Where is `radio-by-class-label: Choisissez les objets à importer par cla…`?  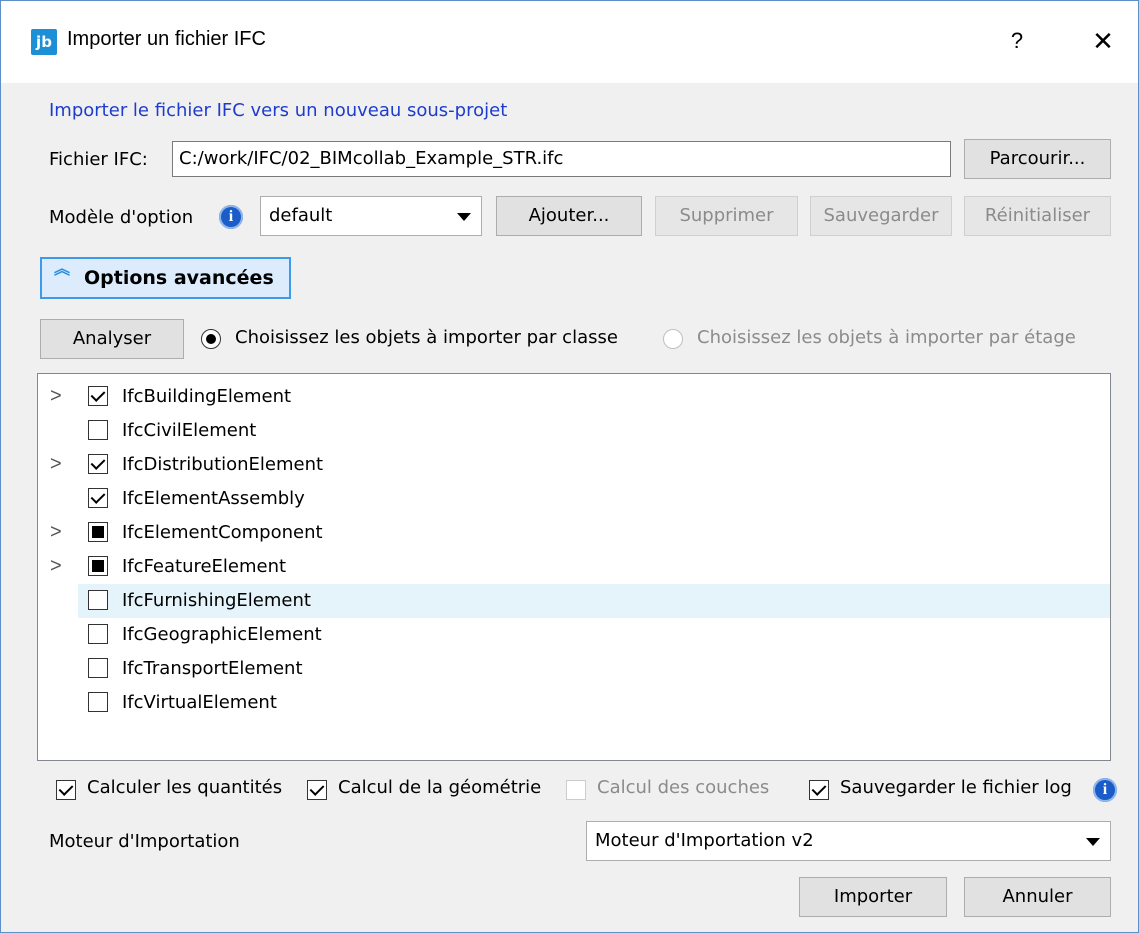 radio-by-class-label: Choisissez les objets à importer par cla… is located at coordinates (426, 337).